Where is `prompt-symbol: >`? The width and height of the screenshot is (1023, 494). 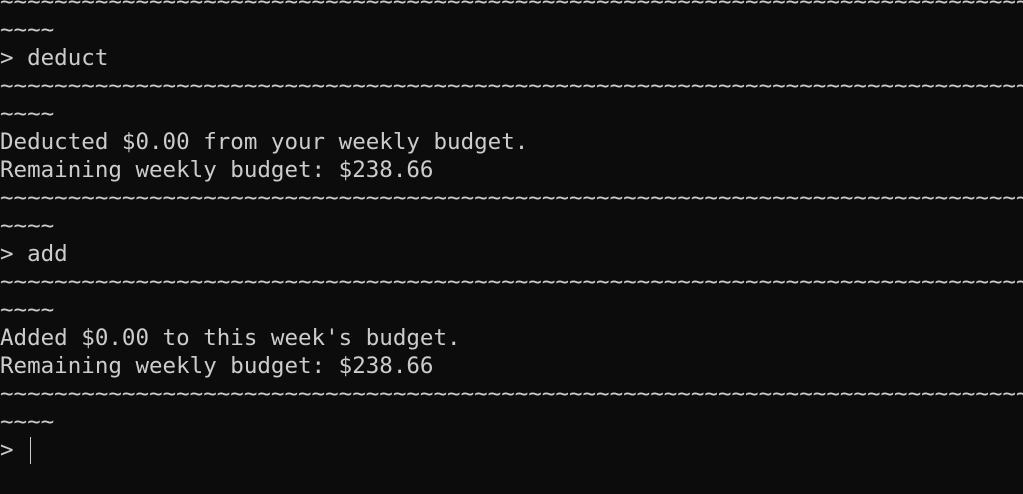 prompt-symbol: > is located at coordinates (14, 450).